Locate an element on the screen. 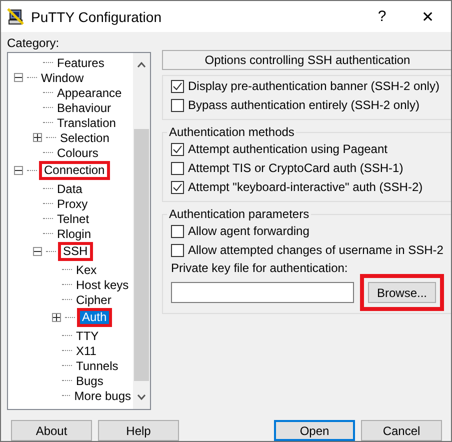 This screenshot has width=452, height=442. tree-item: Appearance is located at coordinates (89, 93).